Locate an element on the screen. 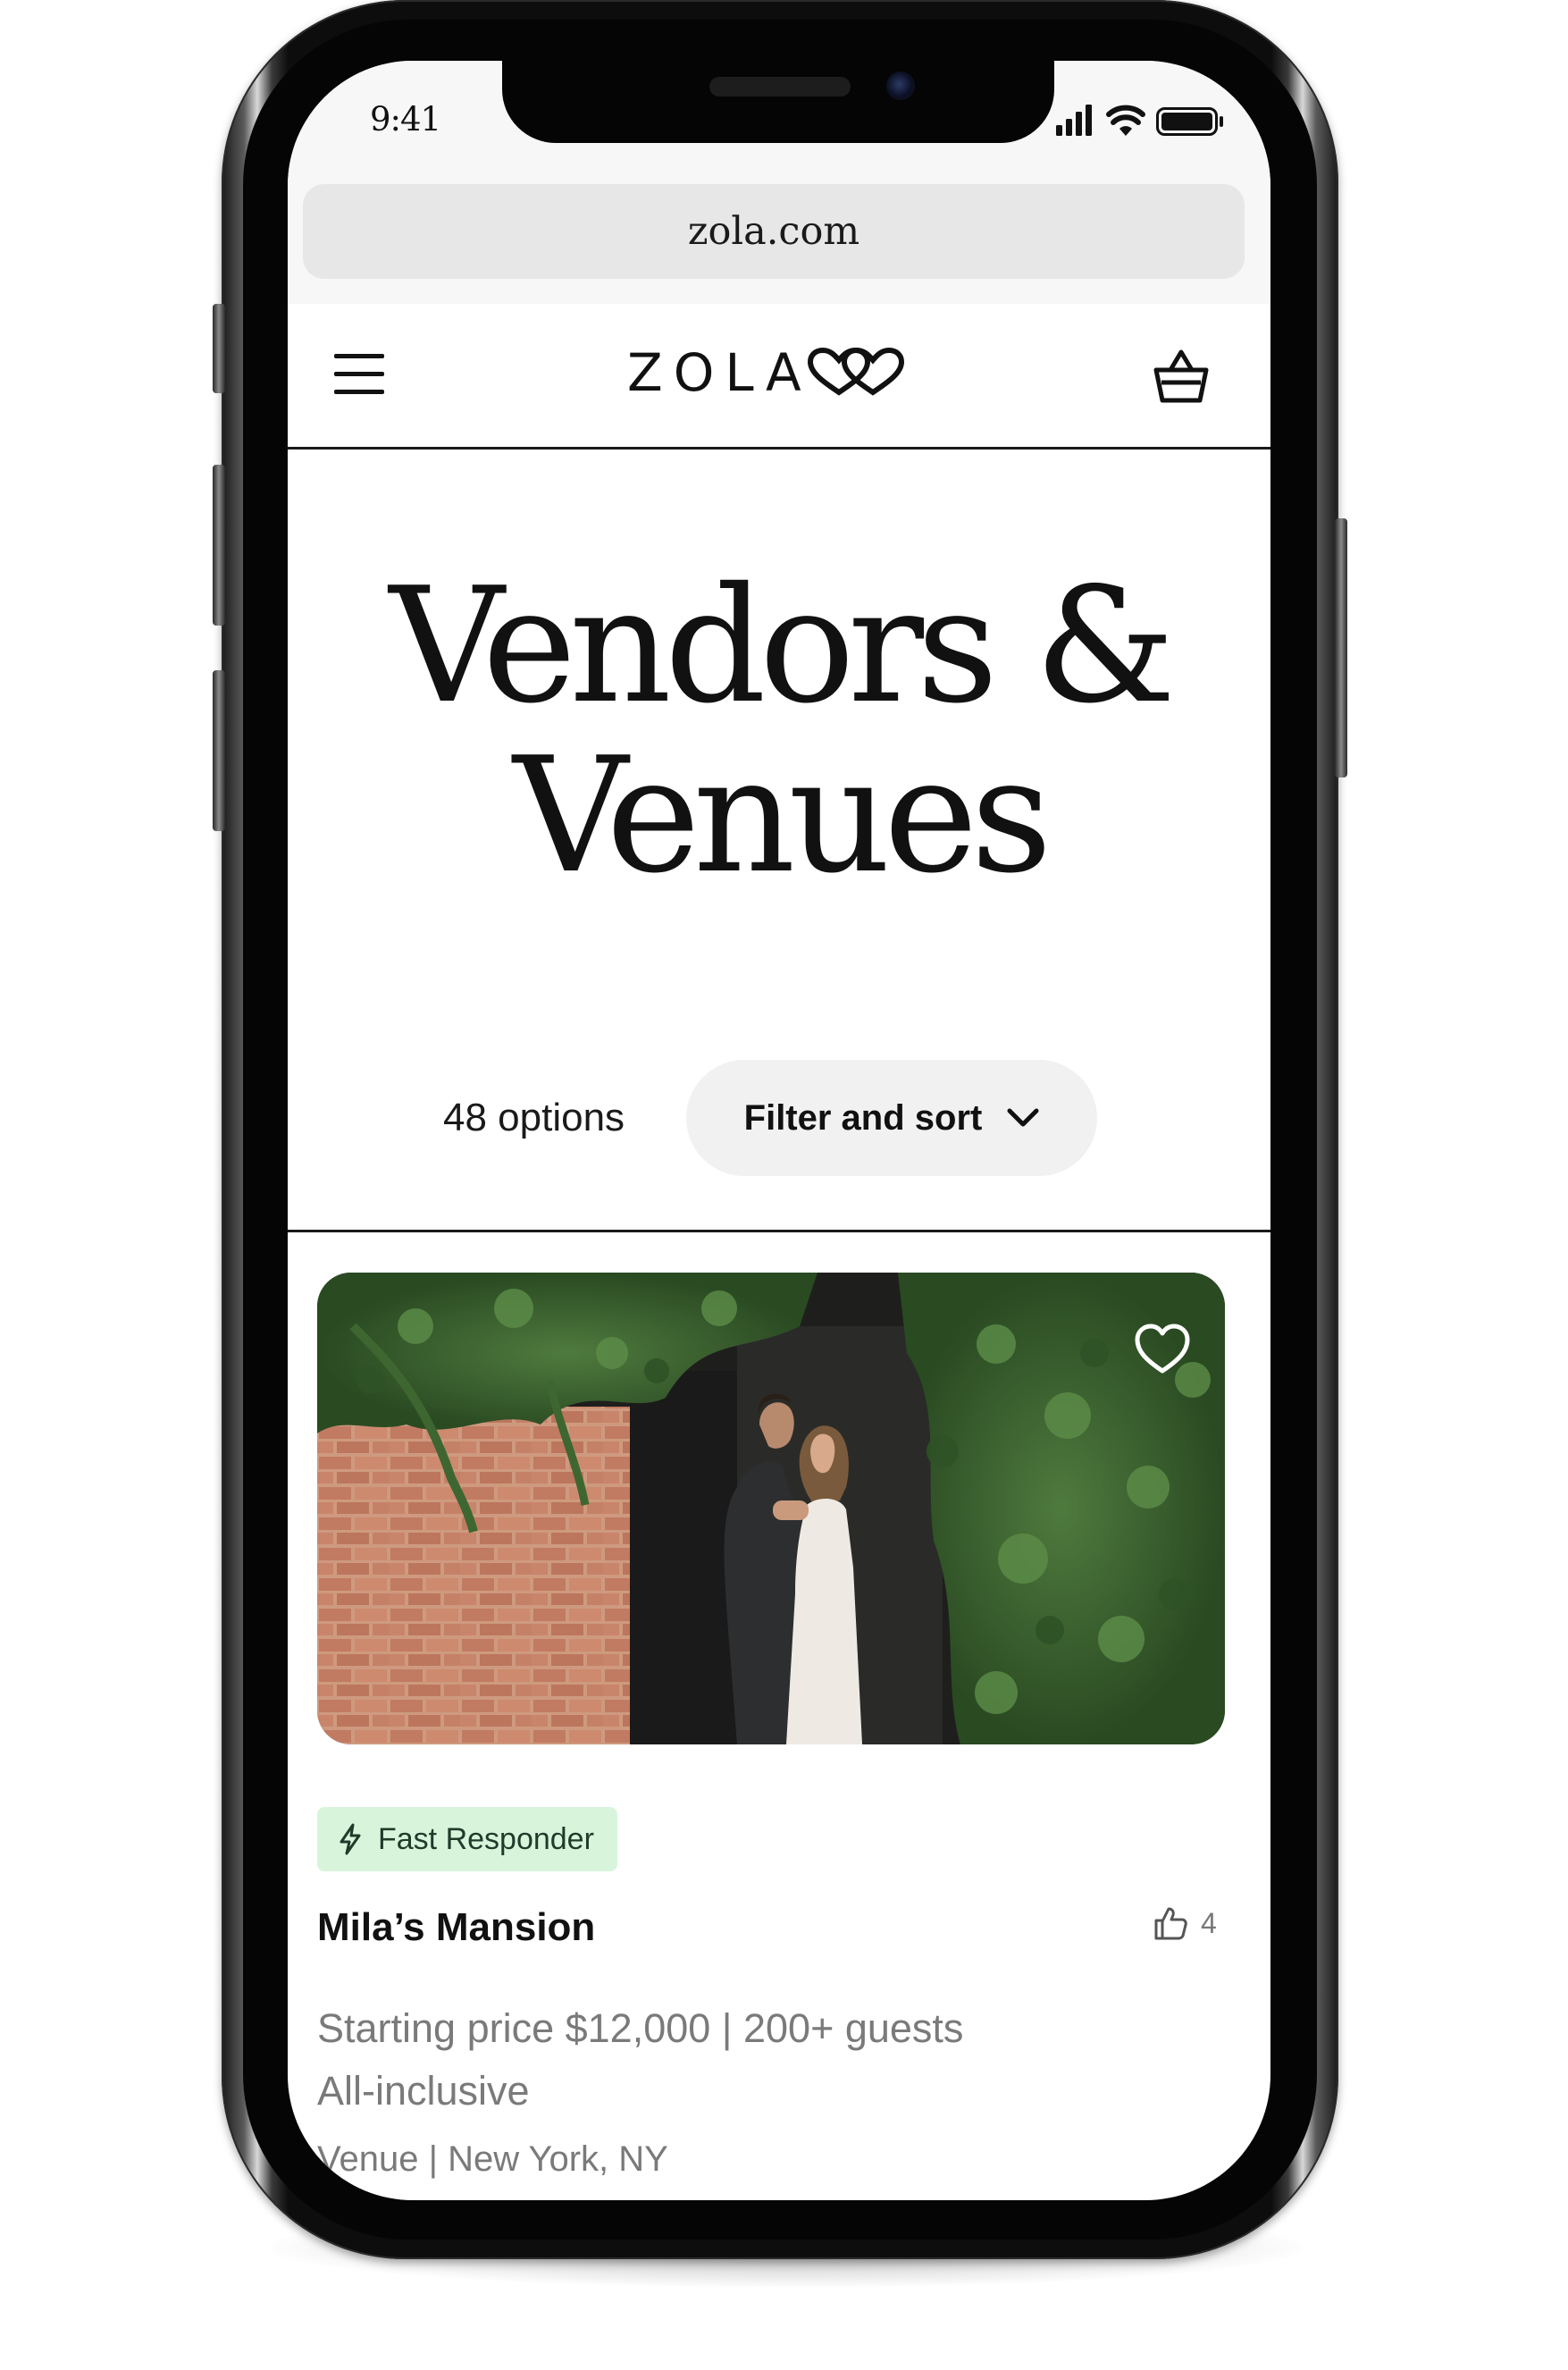 The image size is (1568, 2370). front-camera is located at coordinates (900, 85).